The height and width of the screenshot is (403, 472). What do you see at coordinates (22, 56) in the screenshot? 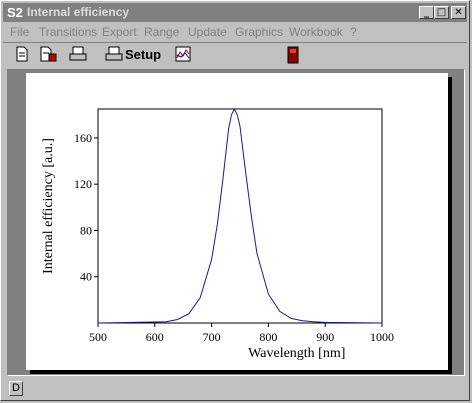
I see `page-icon` at bounding box center [22, 56].